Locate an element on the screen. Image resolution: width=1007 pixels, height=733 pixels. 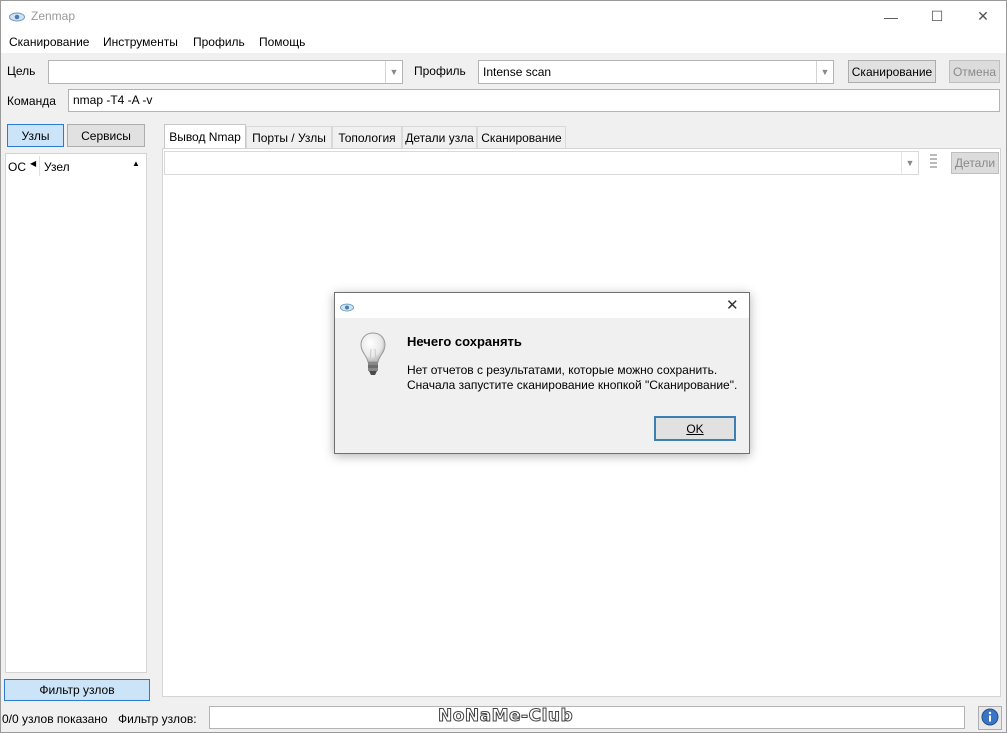
host-list-header: ОС ◀ Узел ▲ is located at coordinates (76, 165).